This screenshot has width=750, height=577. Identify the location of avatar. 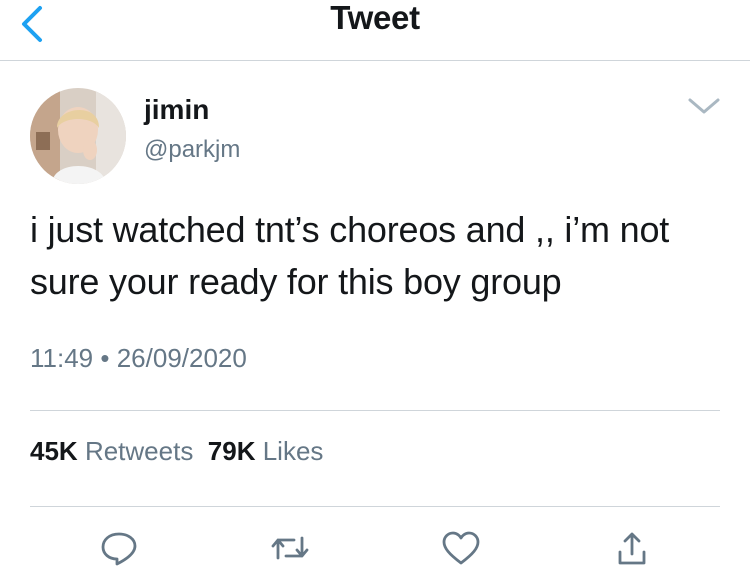
(78, 136).